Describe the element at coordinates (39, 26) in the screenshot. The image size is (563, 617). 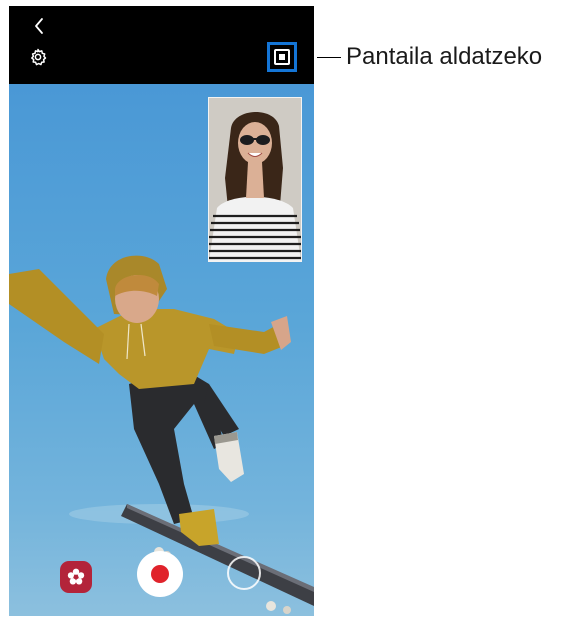
I see `chevron-left-icon` at that location.